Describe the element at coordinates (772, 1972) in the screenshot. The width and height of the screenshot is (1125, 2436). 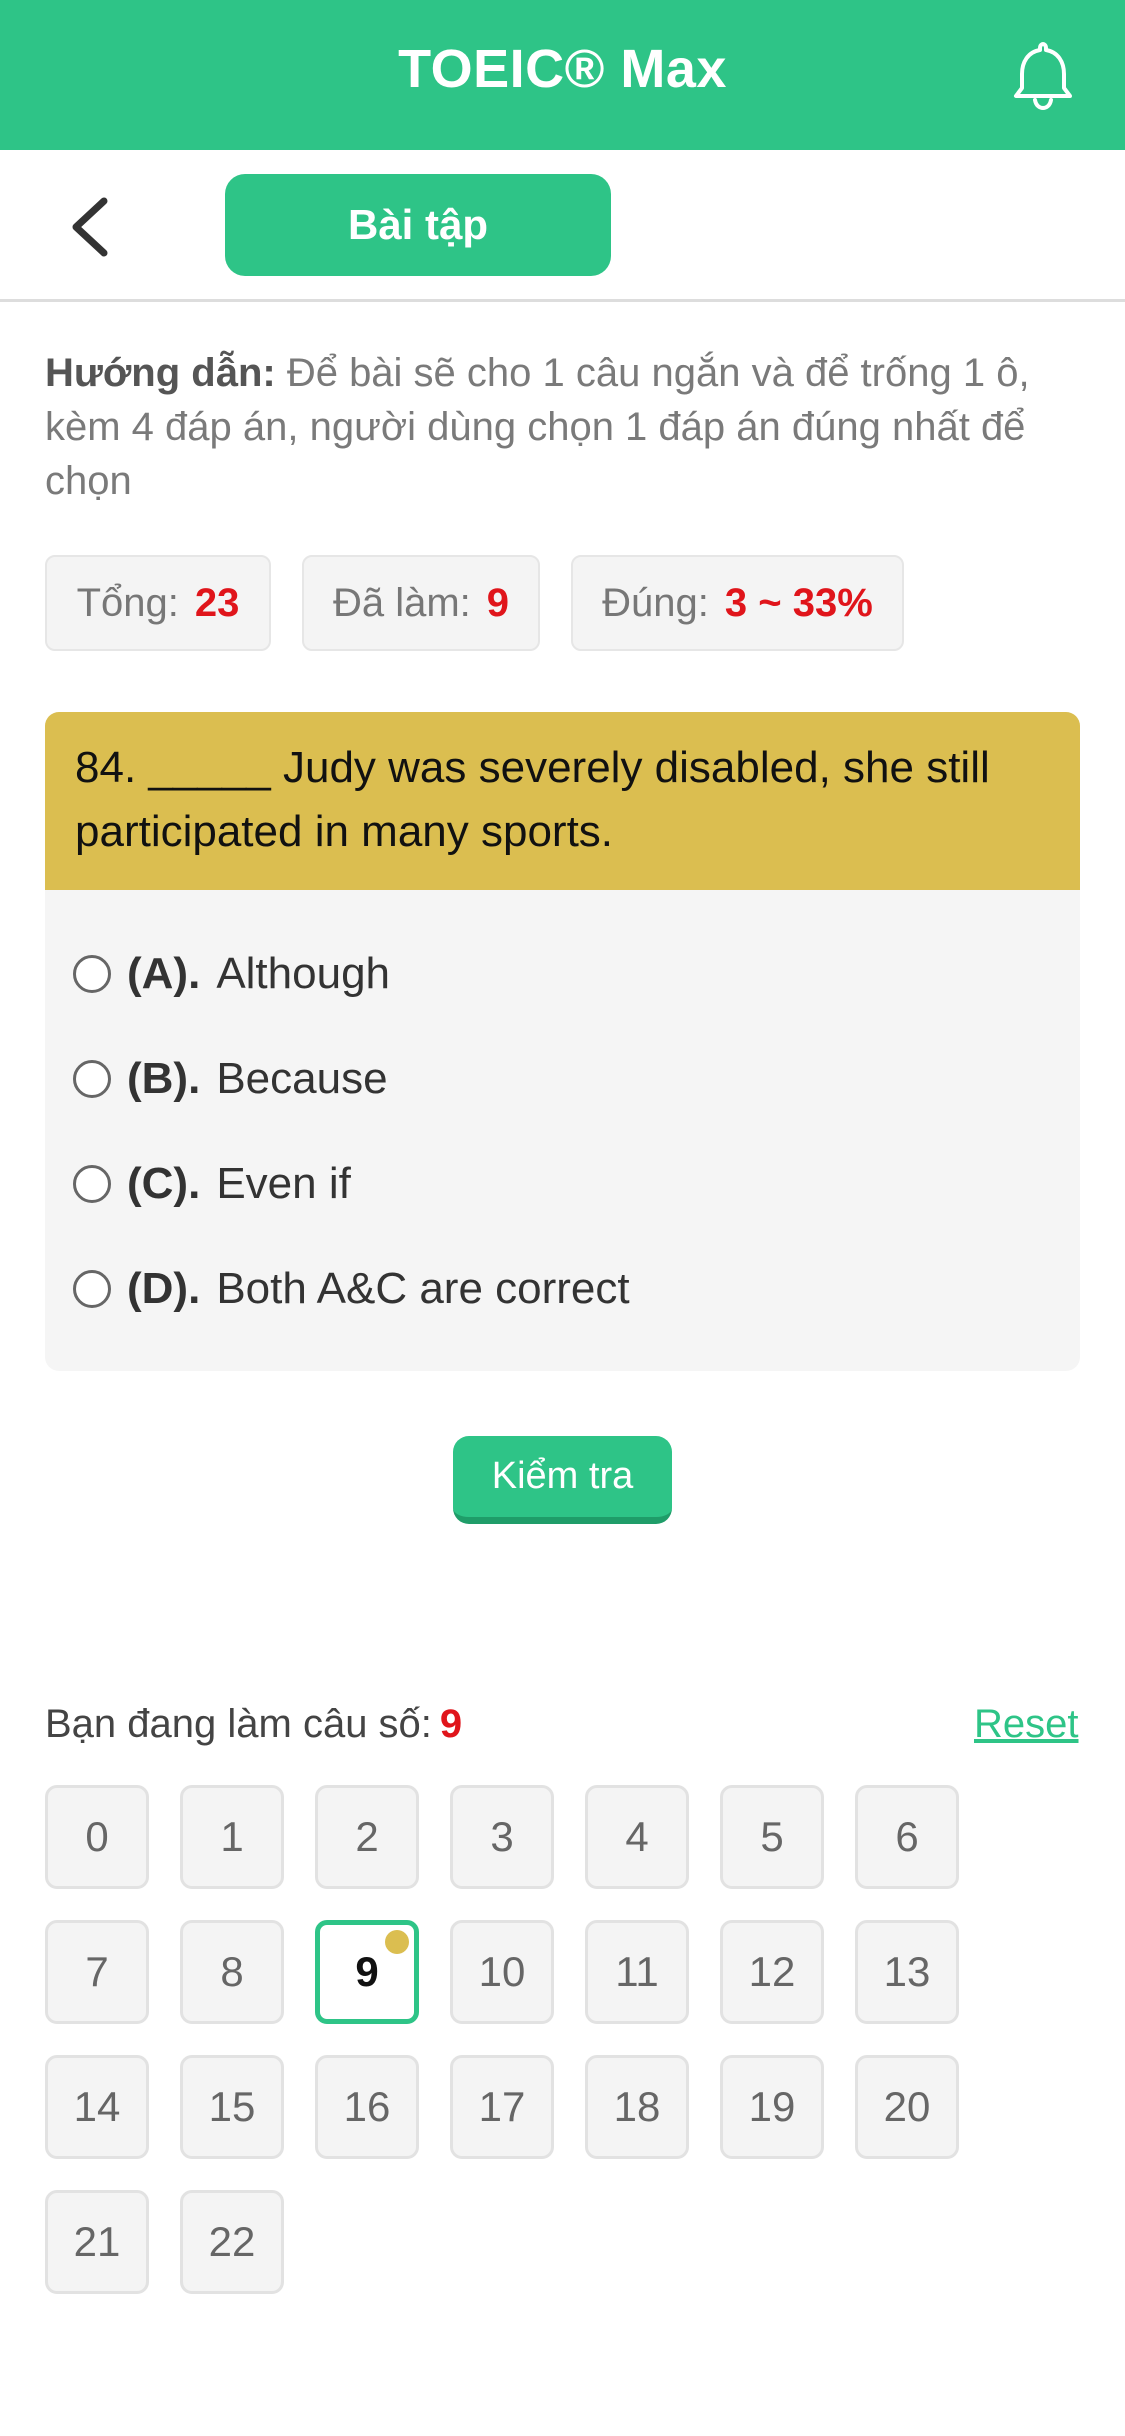
I see `question-number-12: 12` at that location.